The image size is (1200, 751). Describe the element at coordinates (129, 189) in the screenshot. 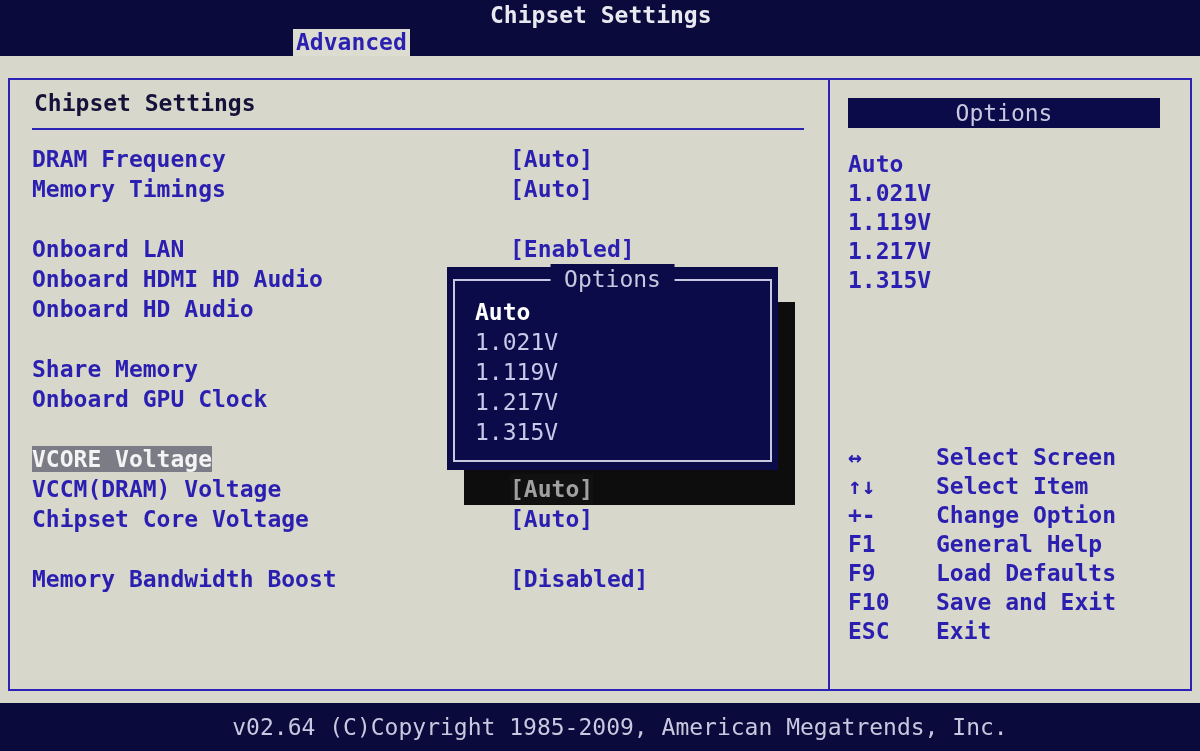

I see `setting-label: Memory Timings` at that location.